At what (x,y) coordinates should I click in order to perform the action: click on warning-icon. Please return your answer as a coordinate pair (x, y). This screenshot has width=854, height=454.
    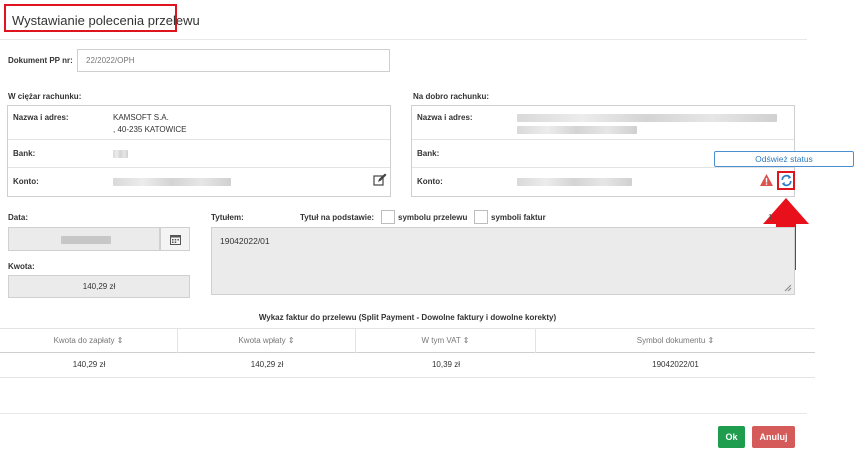
    Looking at the image, I should click on (766, 180).